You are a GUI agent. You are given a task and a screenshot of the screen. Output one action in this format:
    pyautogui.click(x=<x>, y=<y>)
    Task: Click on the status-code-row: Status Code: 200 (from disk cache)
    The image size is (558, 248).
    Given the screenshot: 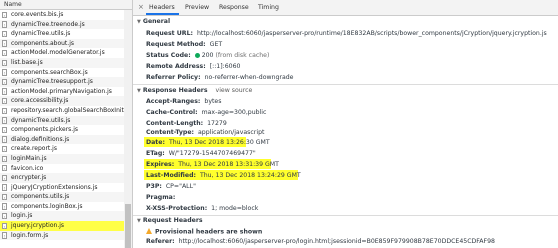 What is the action you would take?
    pyautogui.click(x=207, y=55)
    